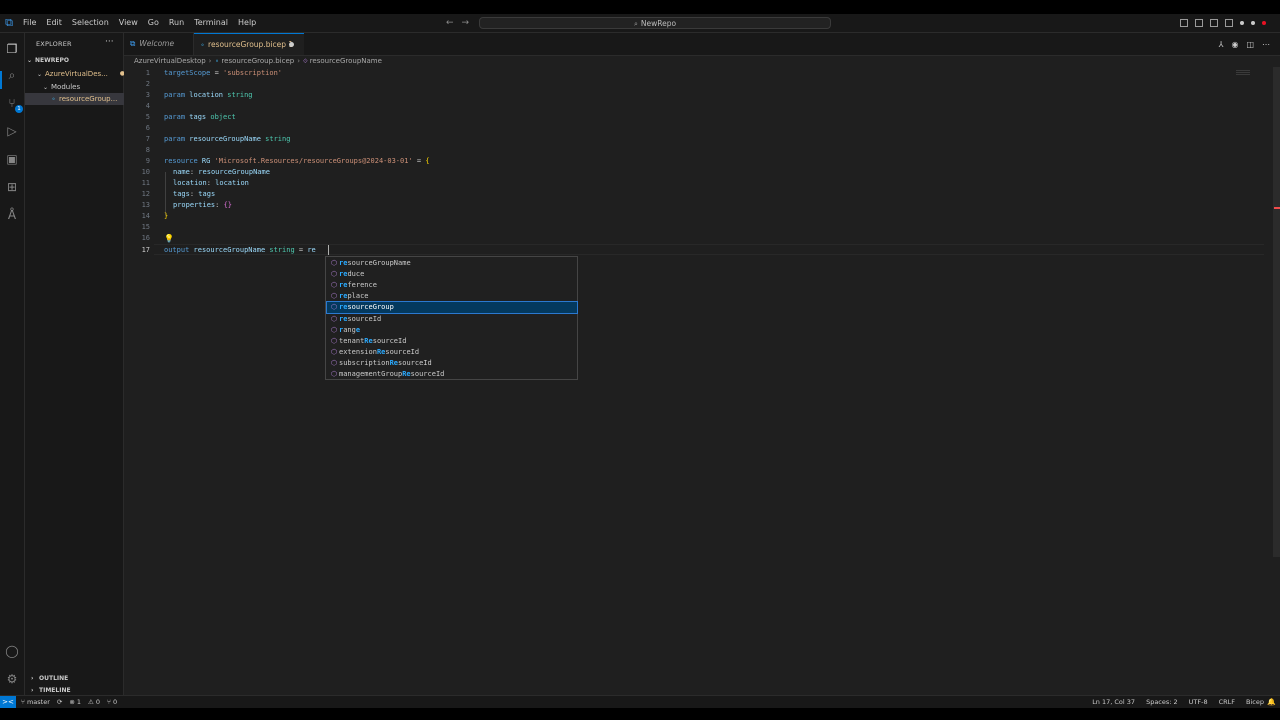  I want to click on suggestion-item: ⬡ resourceId, so click(452, 319).